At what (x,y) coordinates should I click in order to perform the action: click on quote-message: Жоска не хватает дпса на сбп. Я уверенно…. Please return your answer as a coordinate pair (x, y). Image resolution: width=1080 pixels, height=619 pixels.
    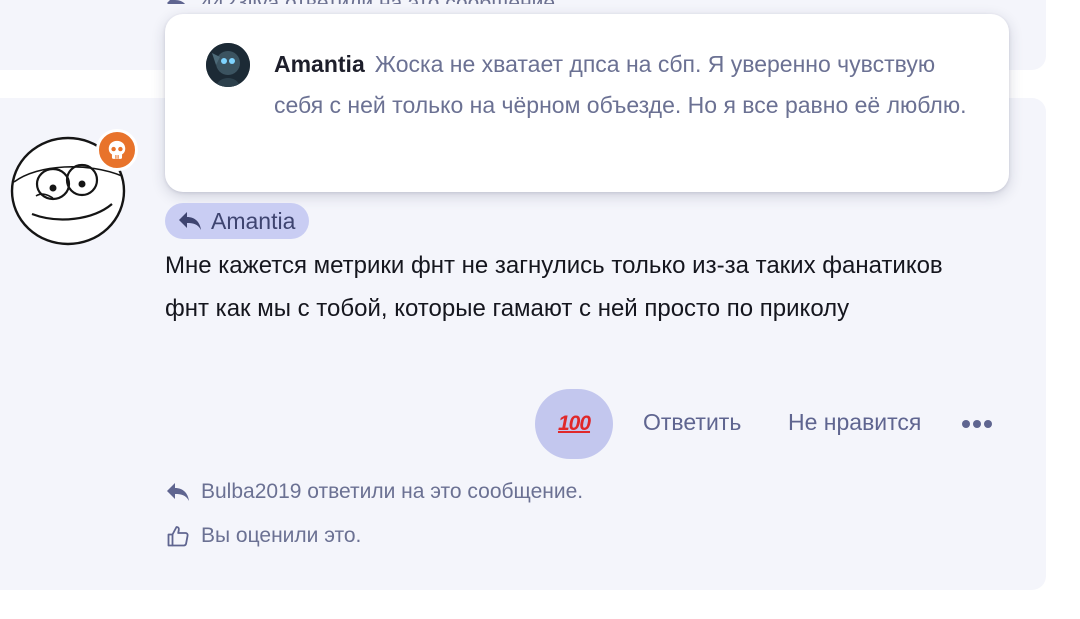
    Looking at the image, I should click on (620, 84).